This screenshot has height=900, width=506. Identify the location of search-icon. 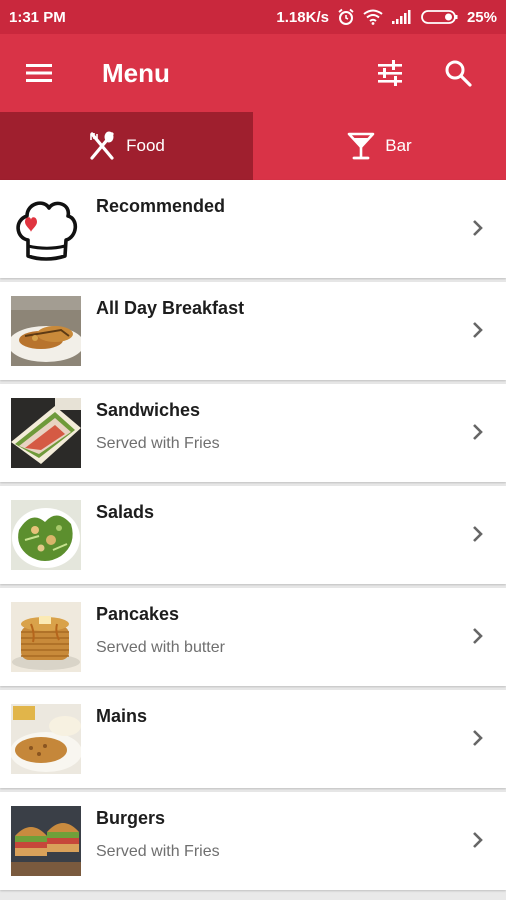
(458, 73).